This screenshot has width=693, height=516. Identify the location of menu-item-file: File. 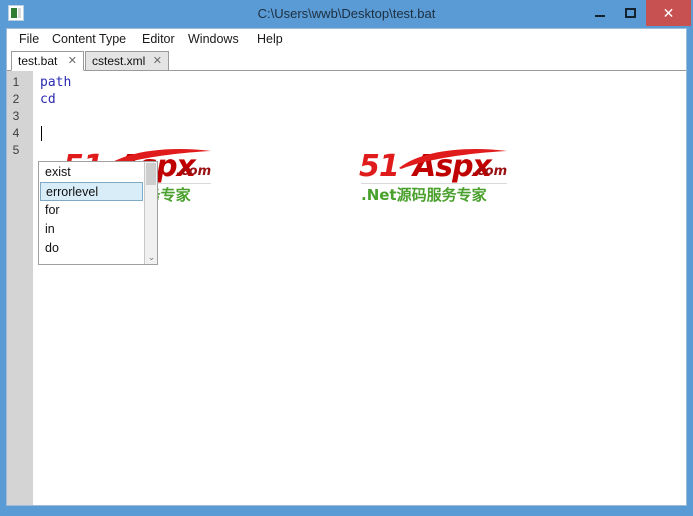
(29, 39).